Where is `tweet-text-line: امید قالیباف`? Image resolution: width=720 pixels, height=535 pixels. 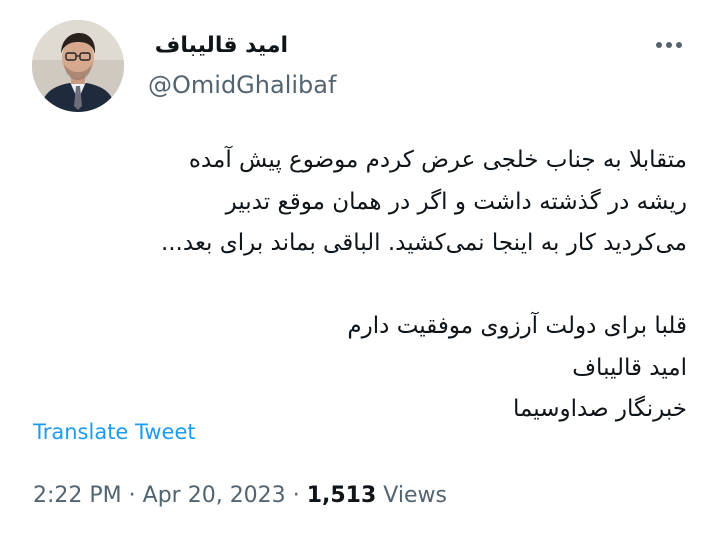 tweet-text-line: امید قالیباف is located at coordinates (629, 367).